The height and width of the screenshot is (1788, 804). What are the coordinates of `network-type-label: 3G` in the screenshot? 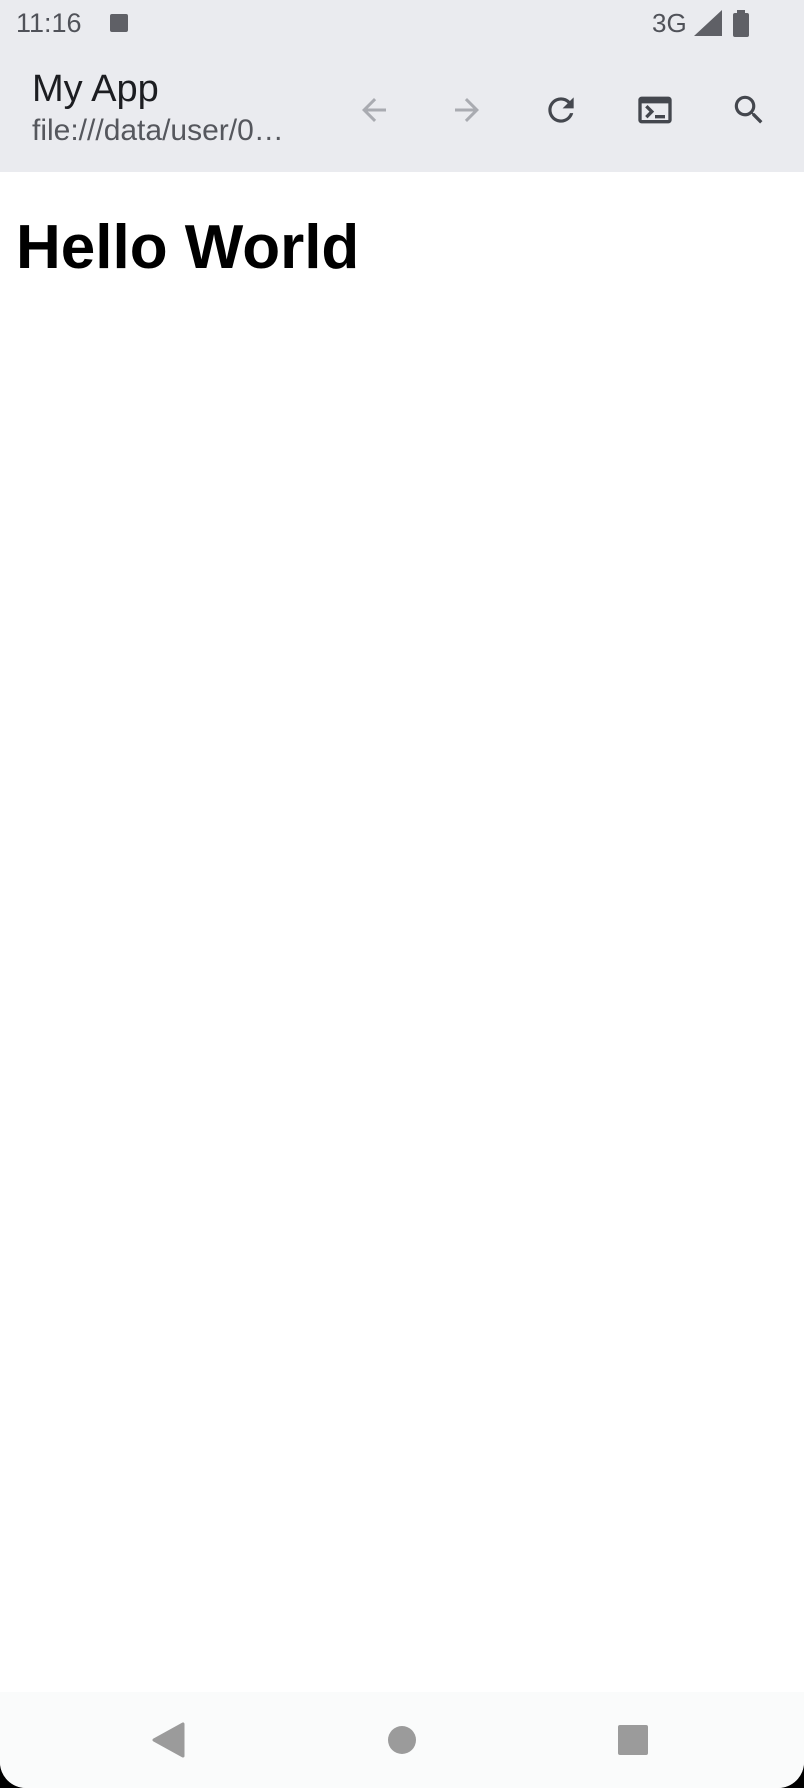 It's located at (669, 23).